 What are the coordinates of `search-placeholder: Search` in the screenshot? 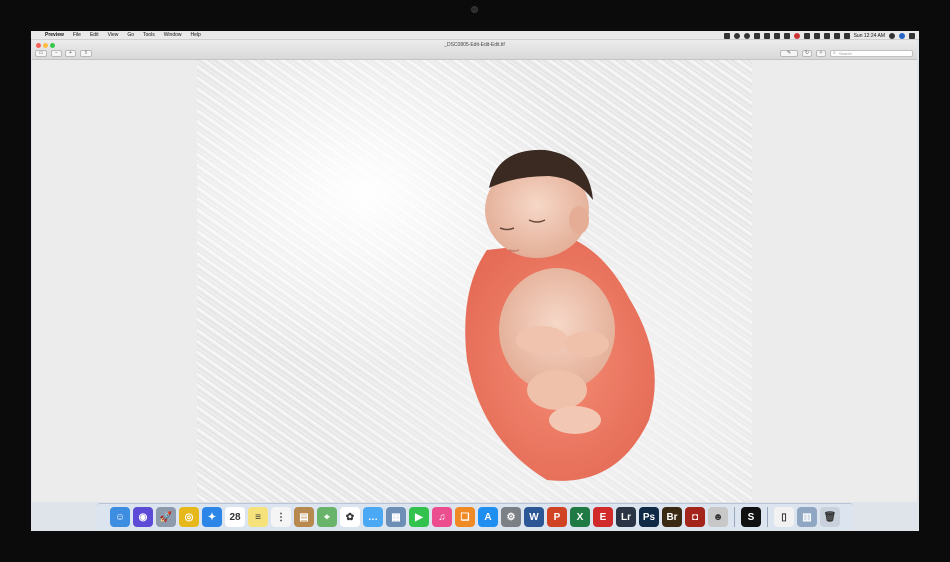 It's located at (845, 53).